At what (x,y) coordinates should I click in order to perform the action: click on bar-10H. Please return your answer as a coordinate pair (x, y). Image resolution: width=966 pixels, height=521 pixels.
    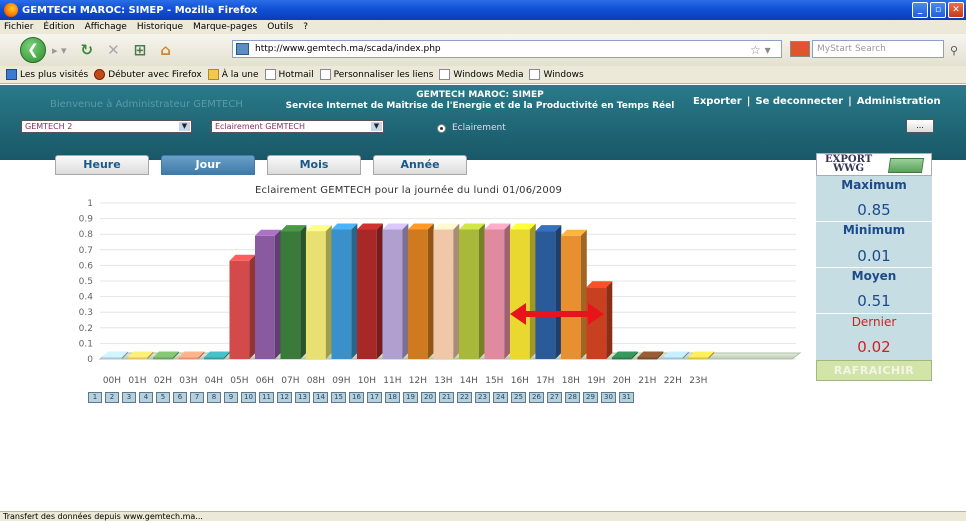
    Looking at the image, I should click on (369, 291).